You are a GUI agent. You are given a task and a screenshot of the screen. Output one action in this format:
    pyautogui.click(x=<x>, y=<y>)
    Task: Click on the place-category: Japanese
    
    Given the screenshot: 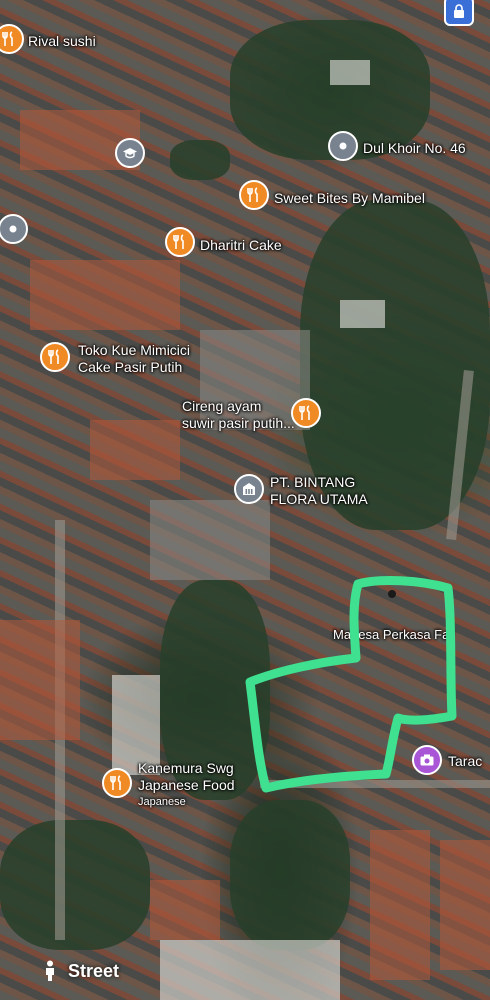 What is the action you would take?
    pyautogui.click(x=162, y=802)
    